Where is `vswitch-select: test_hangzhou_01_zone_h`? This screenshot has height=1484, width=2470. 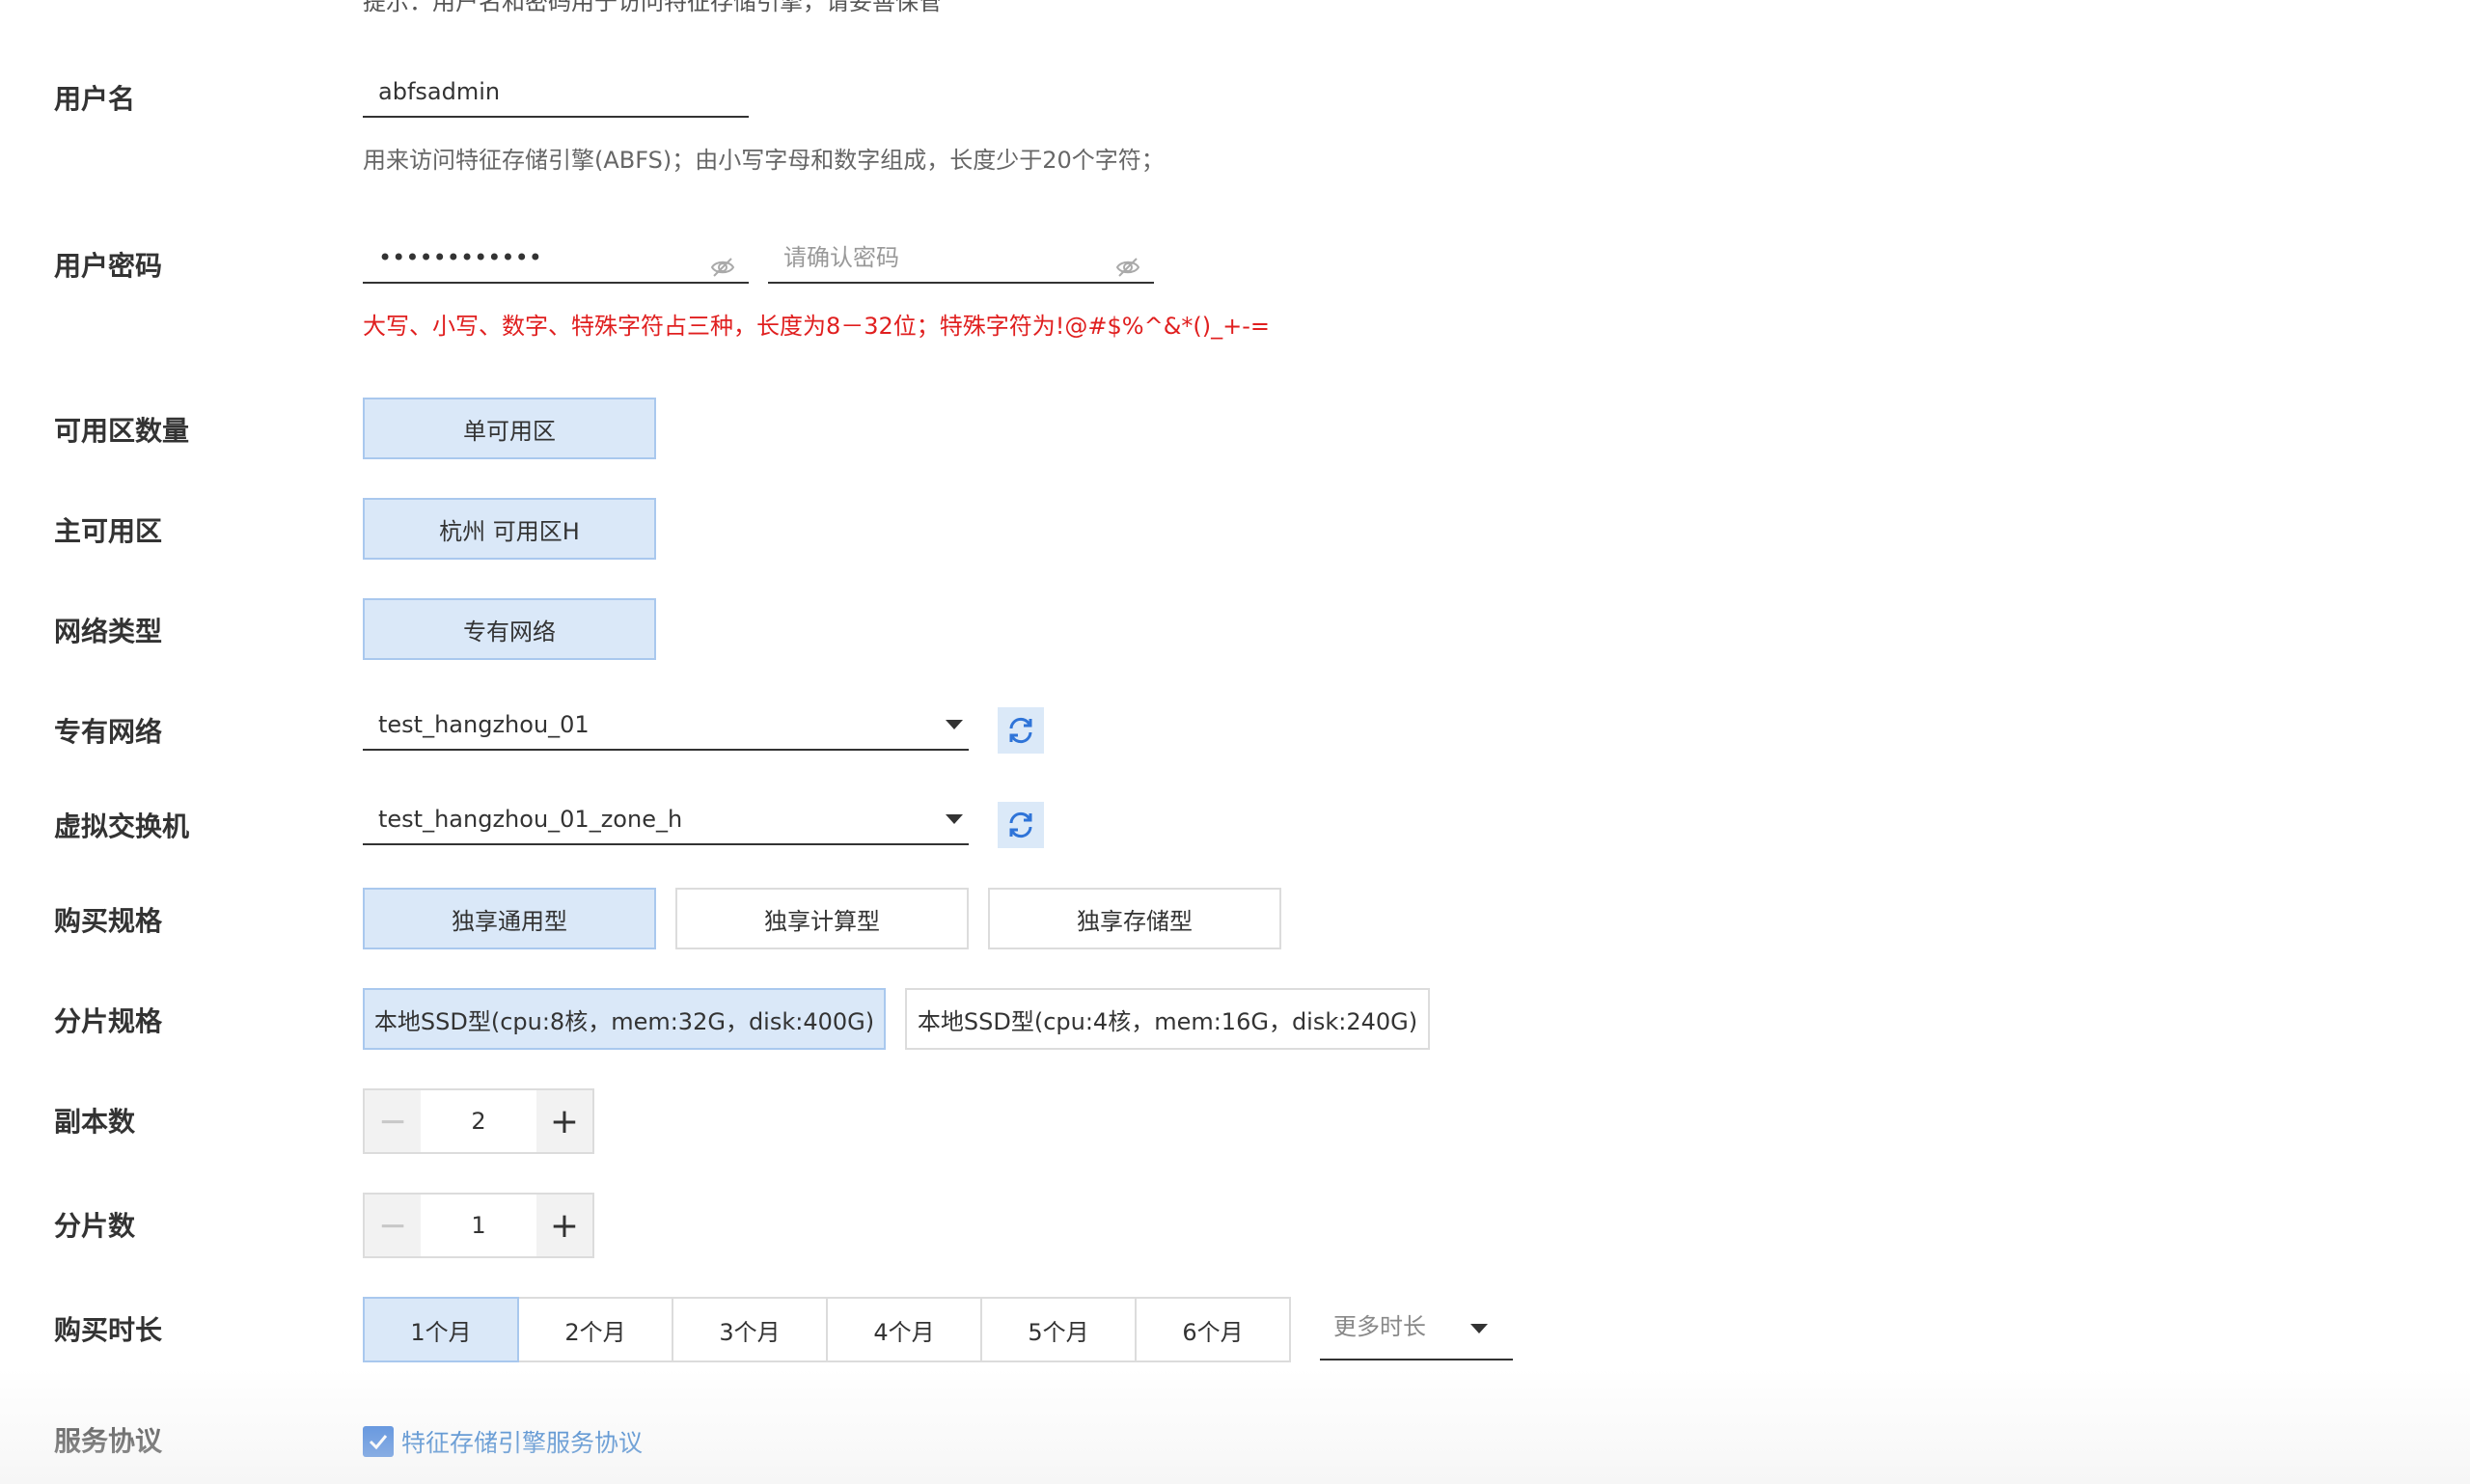 vswitch-select: test_hangzhou_01_zone_h is located at coordinates (666, 820).